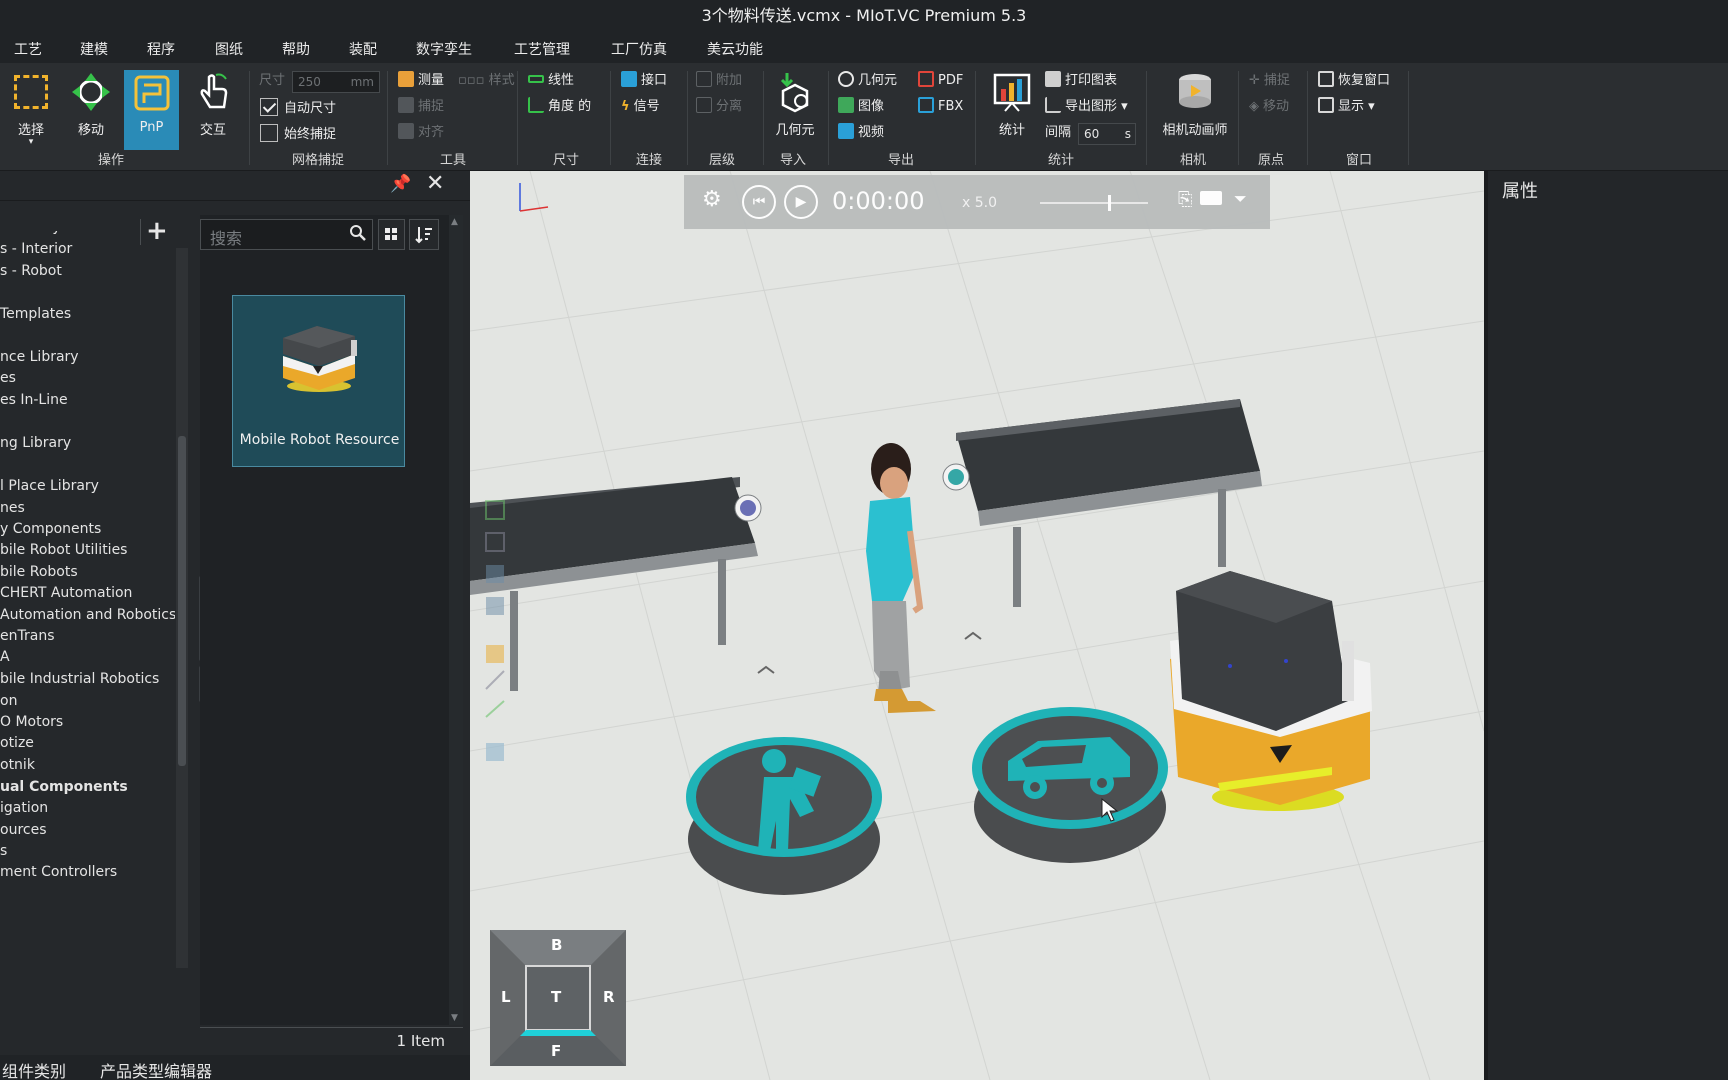  What do you see at coordinates (719, 81) in the screenshot?
I see `attach-button: 附加` at bounding box center [719, 81].